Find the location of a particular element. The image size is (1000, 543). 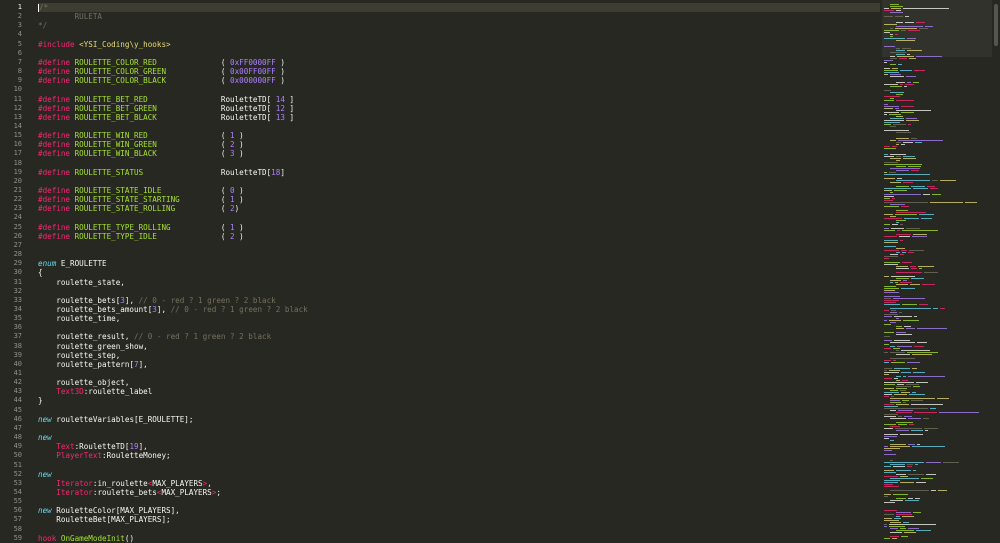

code-line: */ is located at coordinates (42, 25).